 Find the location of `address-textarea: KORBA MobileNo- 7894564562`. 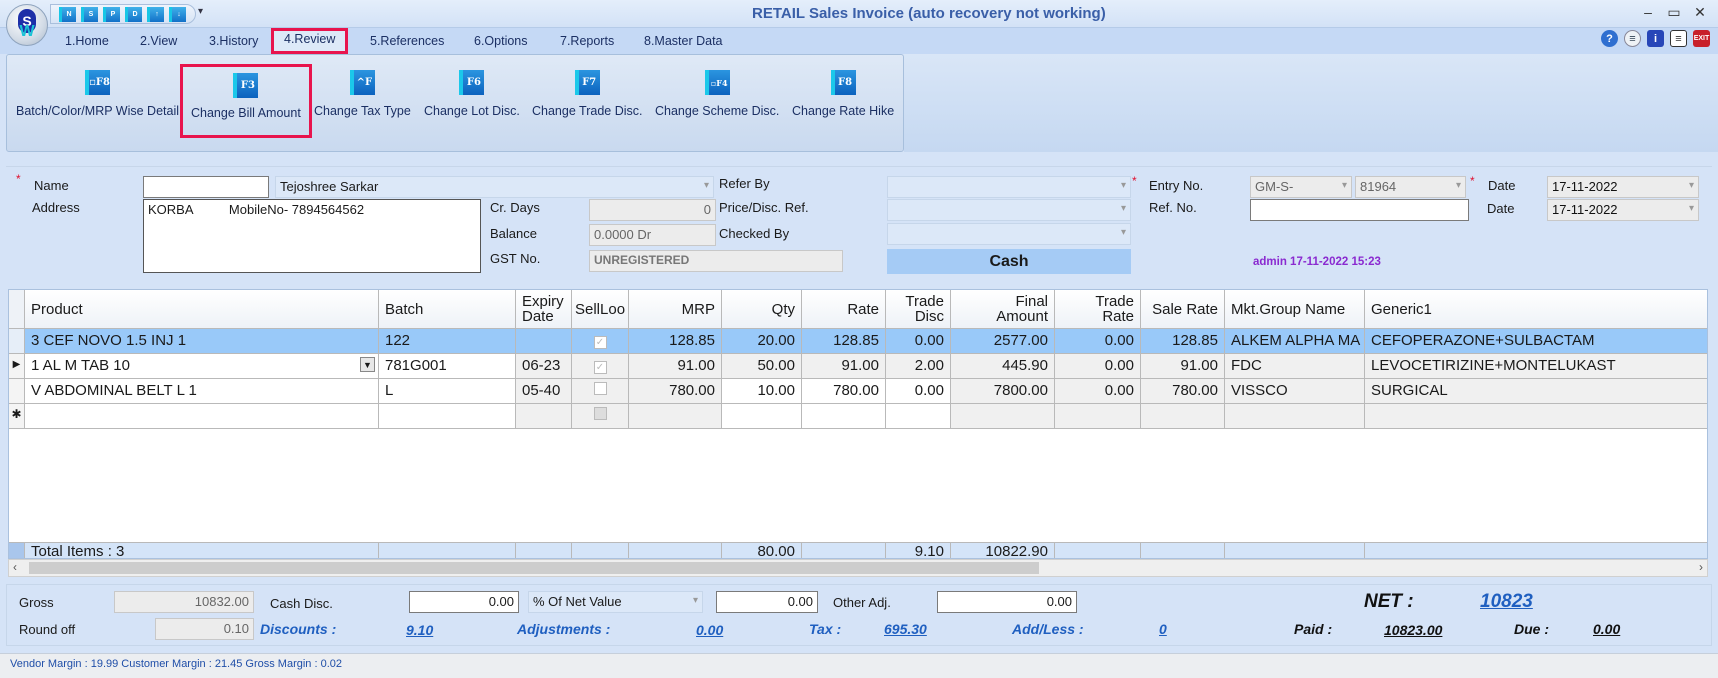

address-textarea: KORBA MobileNo- 7894564562 is located at coordinates (312, 236).